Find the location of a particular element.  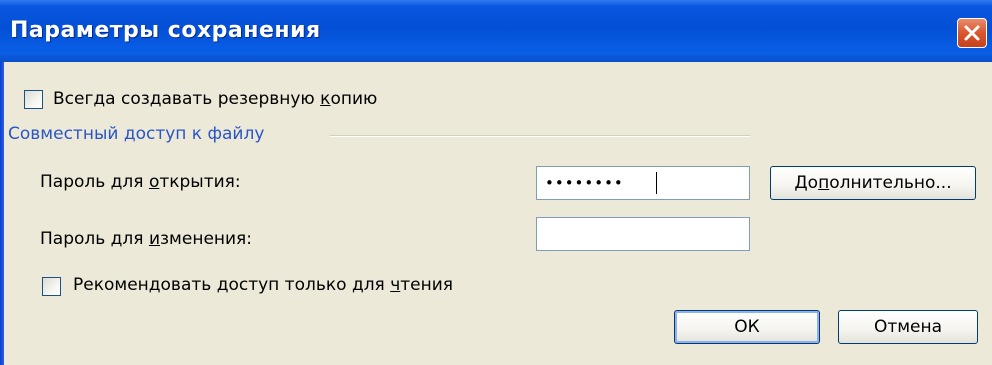

modify-password-label: Пароль для изменения: is located at coordinates (146, 239).